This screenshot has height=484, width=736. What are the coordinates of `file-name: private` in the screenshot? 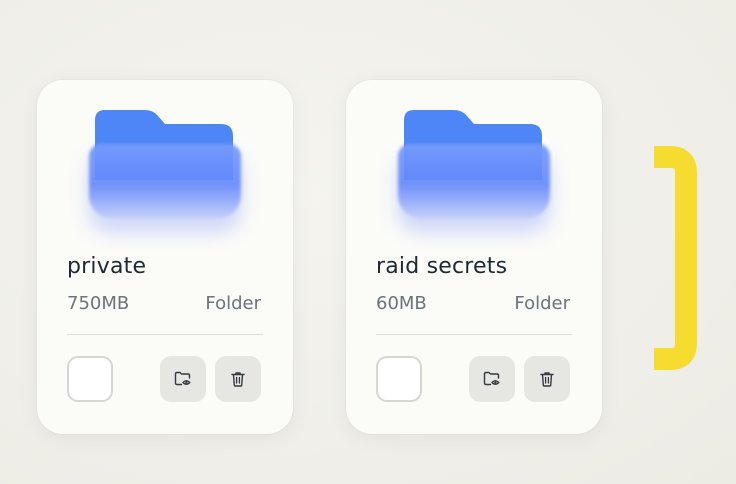 It's located at (107, 266).